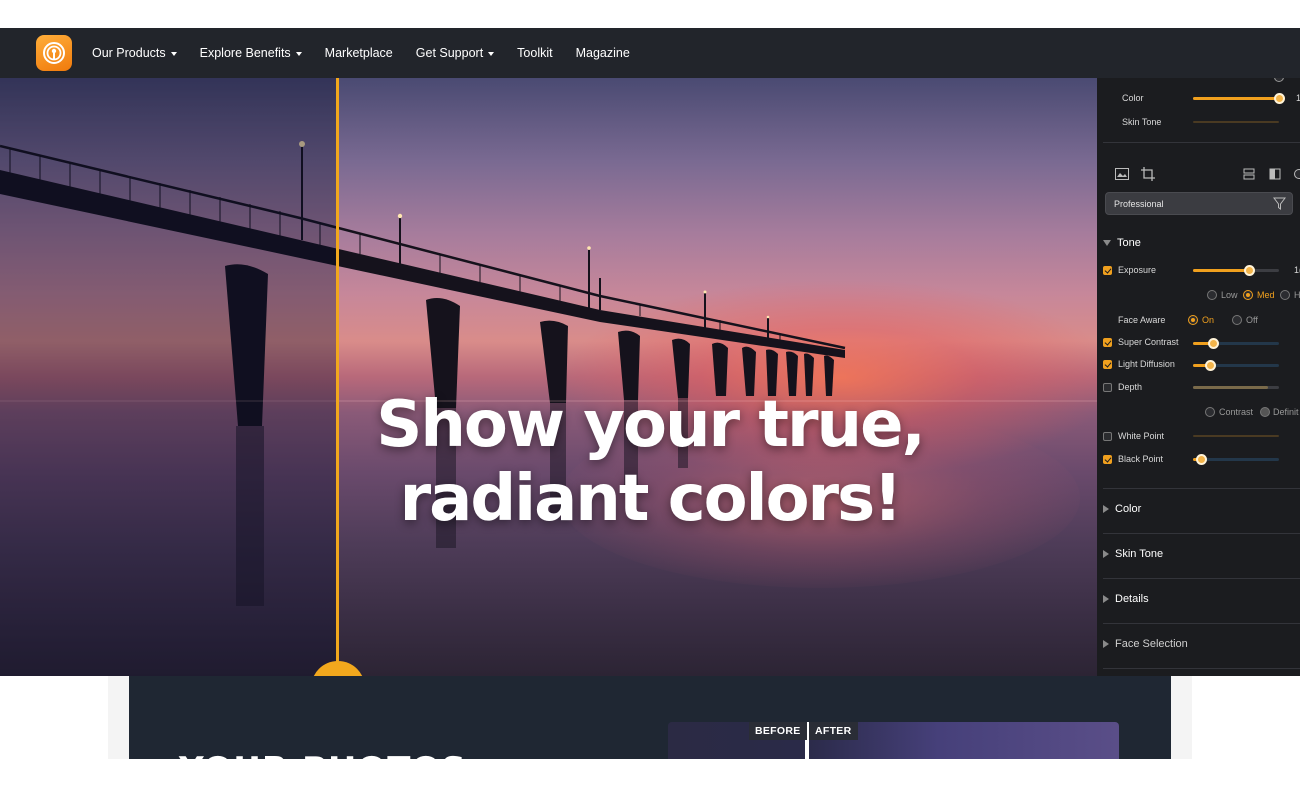 Image resolution: width=1300 pixels, height=788 pixels. What do you see at coordinates (651, 425) in the screenshot?
I see `headline-line-1: Show your true,` at bounding box center [651, 425].